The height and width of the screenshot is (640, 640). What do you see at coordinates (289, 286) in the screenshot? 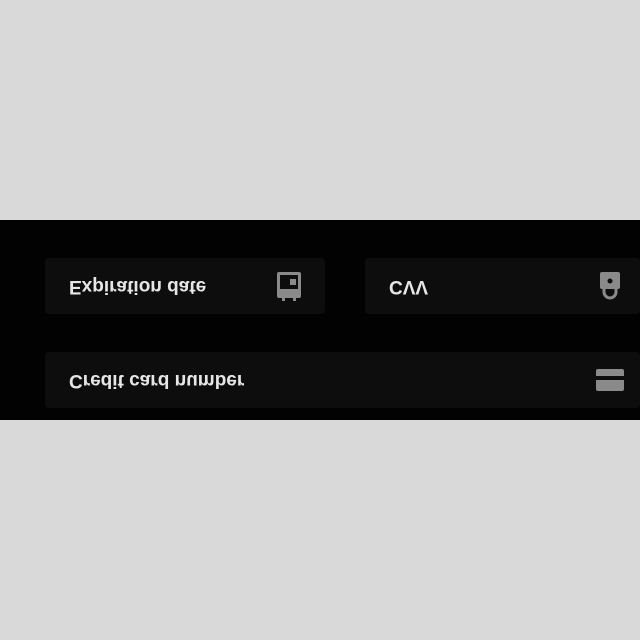
I see `calendar-icon` at bounding box center [289, 286].